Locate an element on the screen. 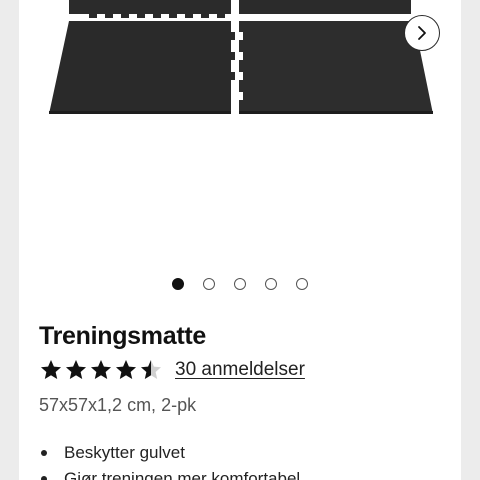 The width and height of the screenshot is (480, 480). chevron-right-icon is located at coordinates (422, 33).